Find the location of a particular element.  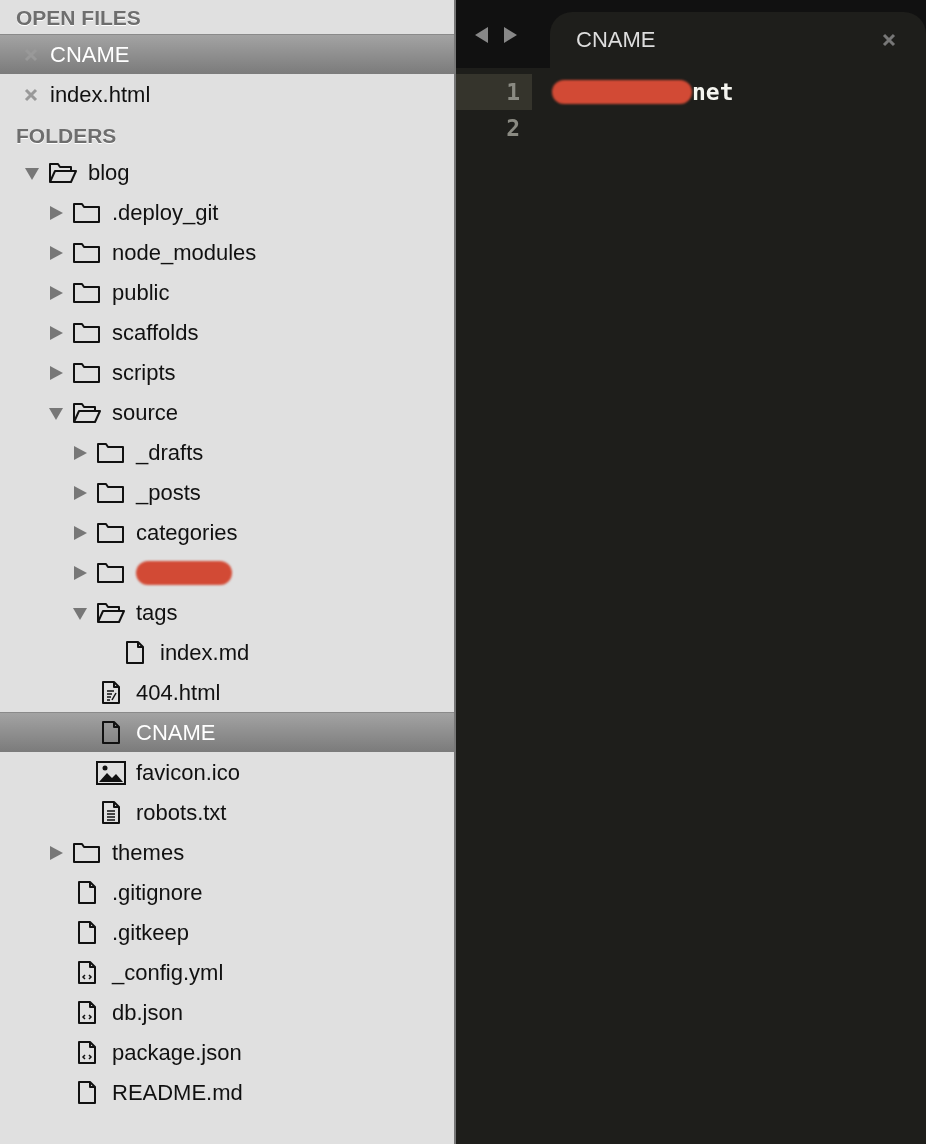

tree-item: source is located at coordinates (227, 412).